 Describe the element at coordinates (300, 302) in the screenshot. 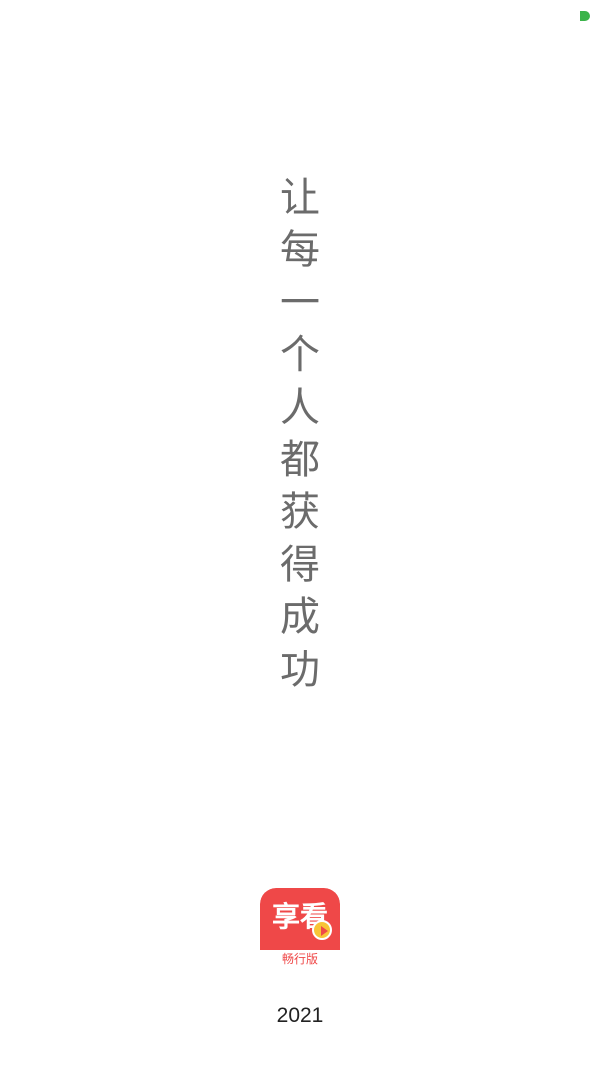

I see `slogan-char: 一` at that location.